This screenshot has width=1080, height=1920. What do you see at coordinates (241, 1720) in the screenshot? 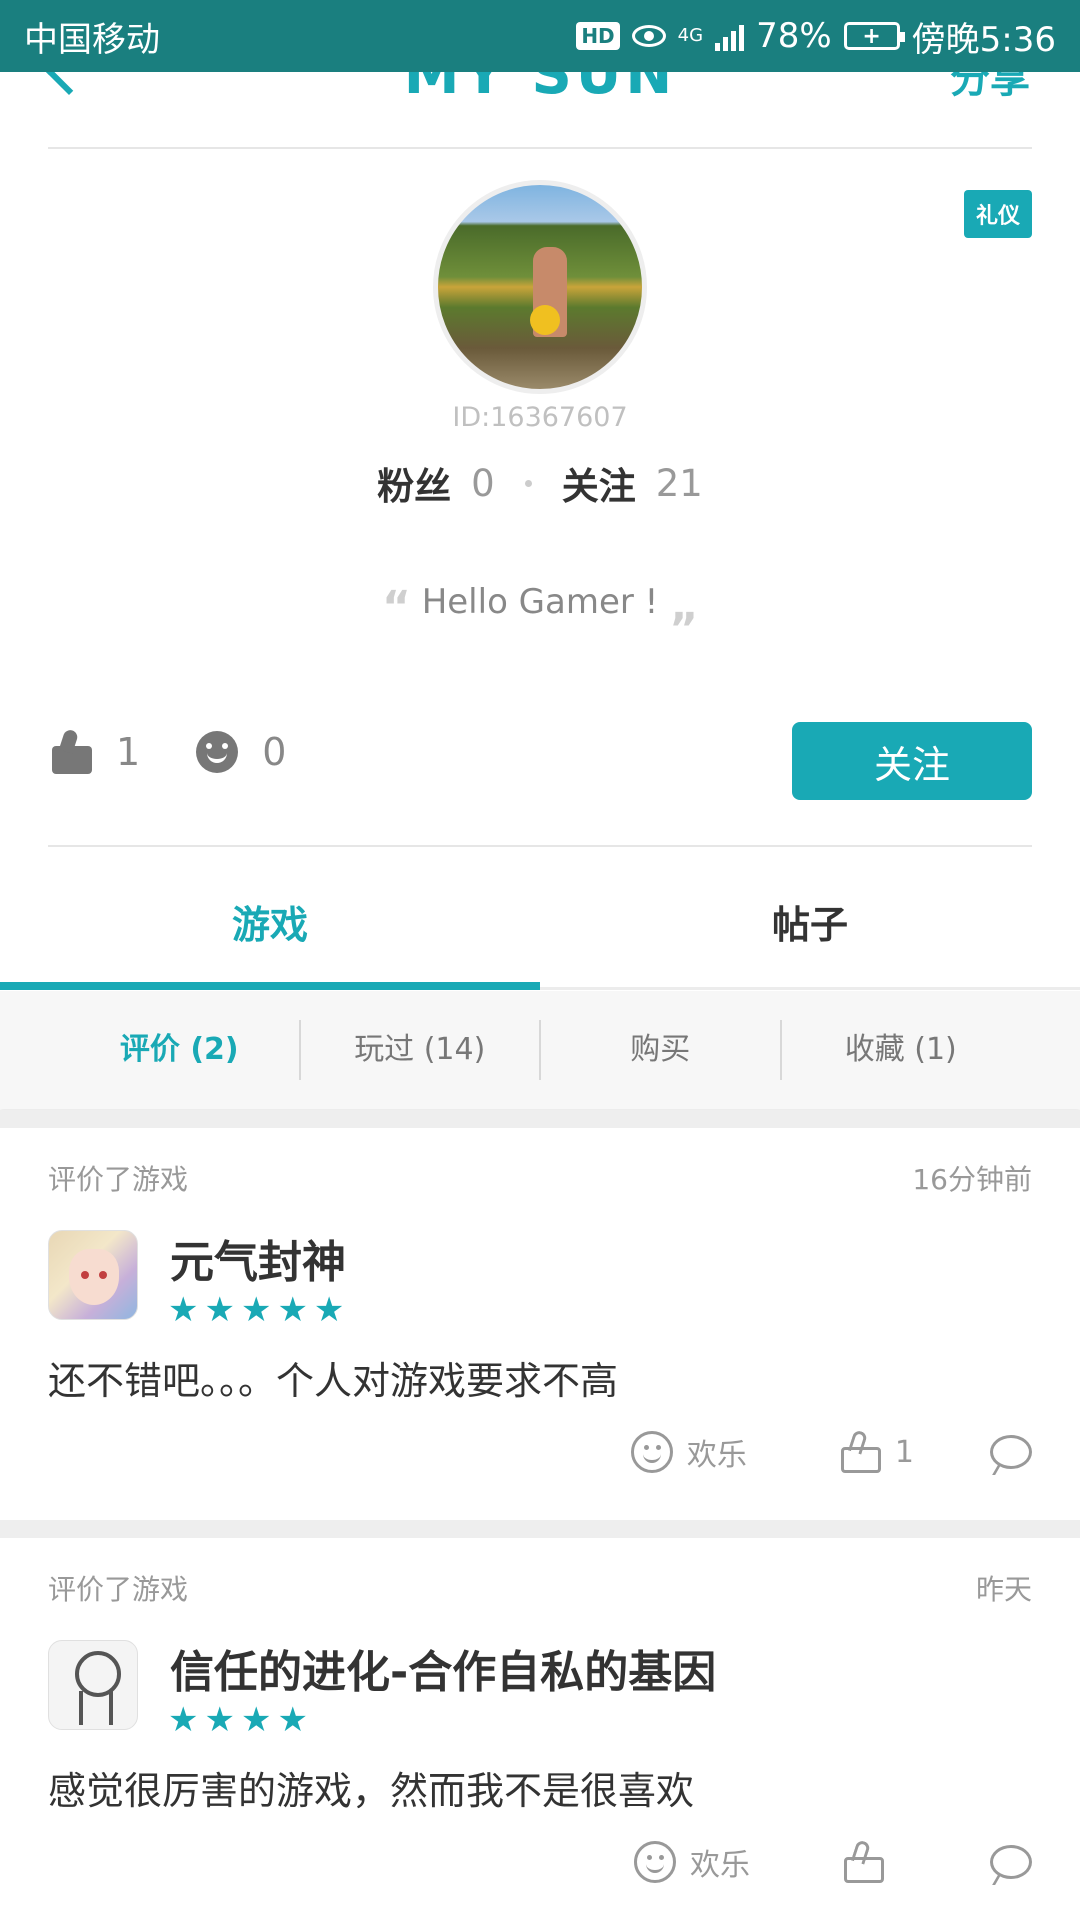
I see `star-rating: ★★★★` at bounding box center [241, 1720].